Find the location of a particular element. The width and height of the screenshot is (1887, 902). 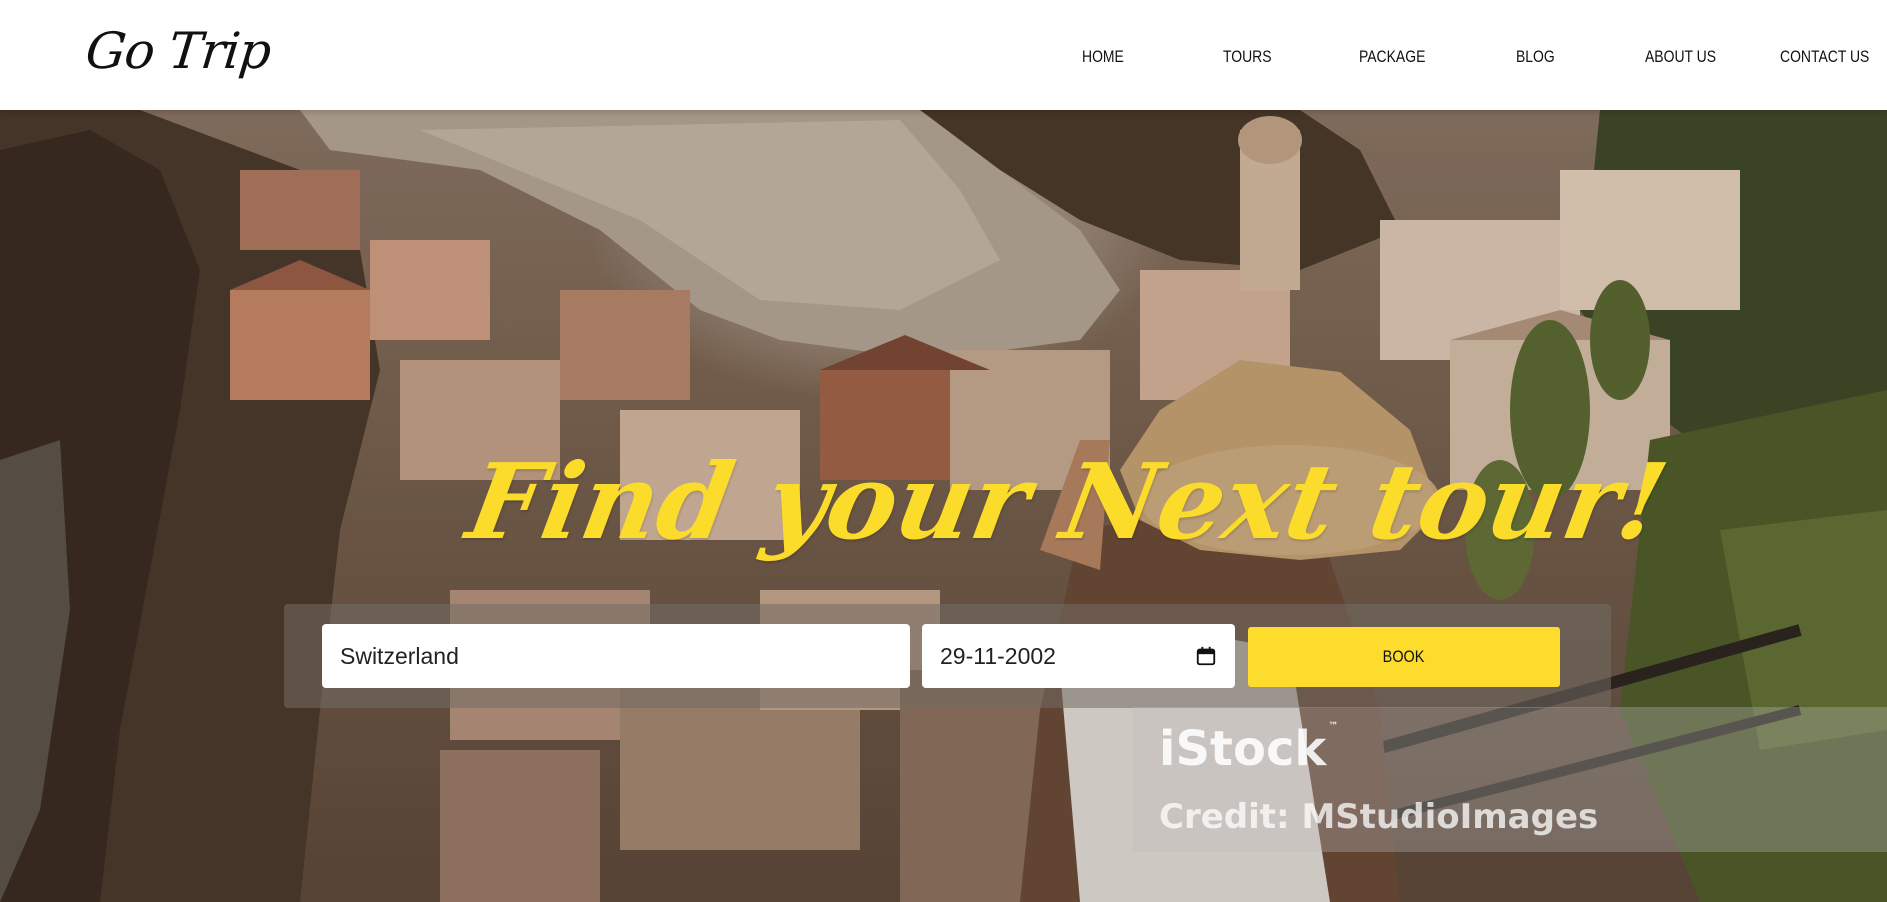

date-input: 29-11-2002 is located at coordinates (1078, 656).